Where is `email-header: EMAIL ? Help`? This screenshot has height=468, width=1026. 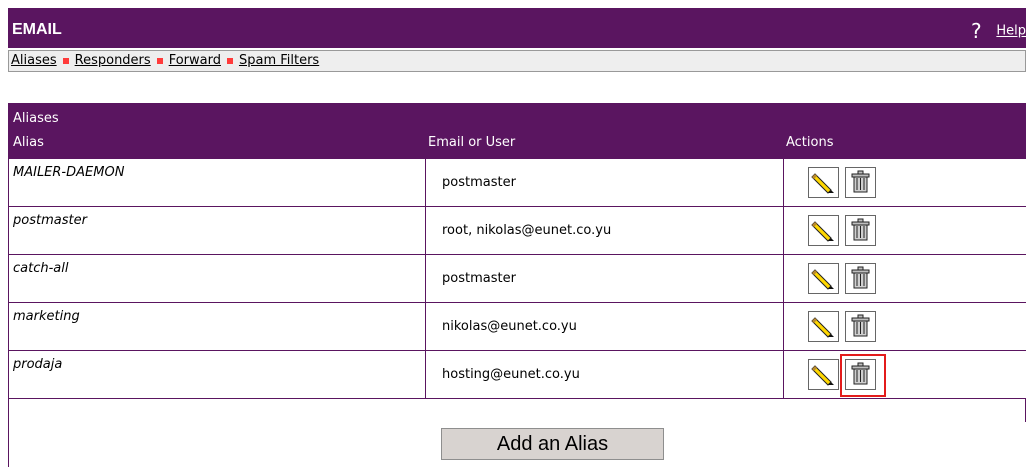 email-header: EMAIL ? Help is located at coordinates (517, 28).